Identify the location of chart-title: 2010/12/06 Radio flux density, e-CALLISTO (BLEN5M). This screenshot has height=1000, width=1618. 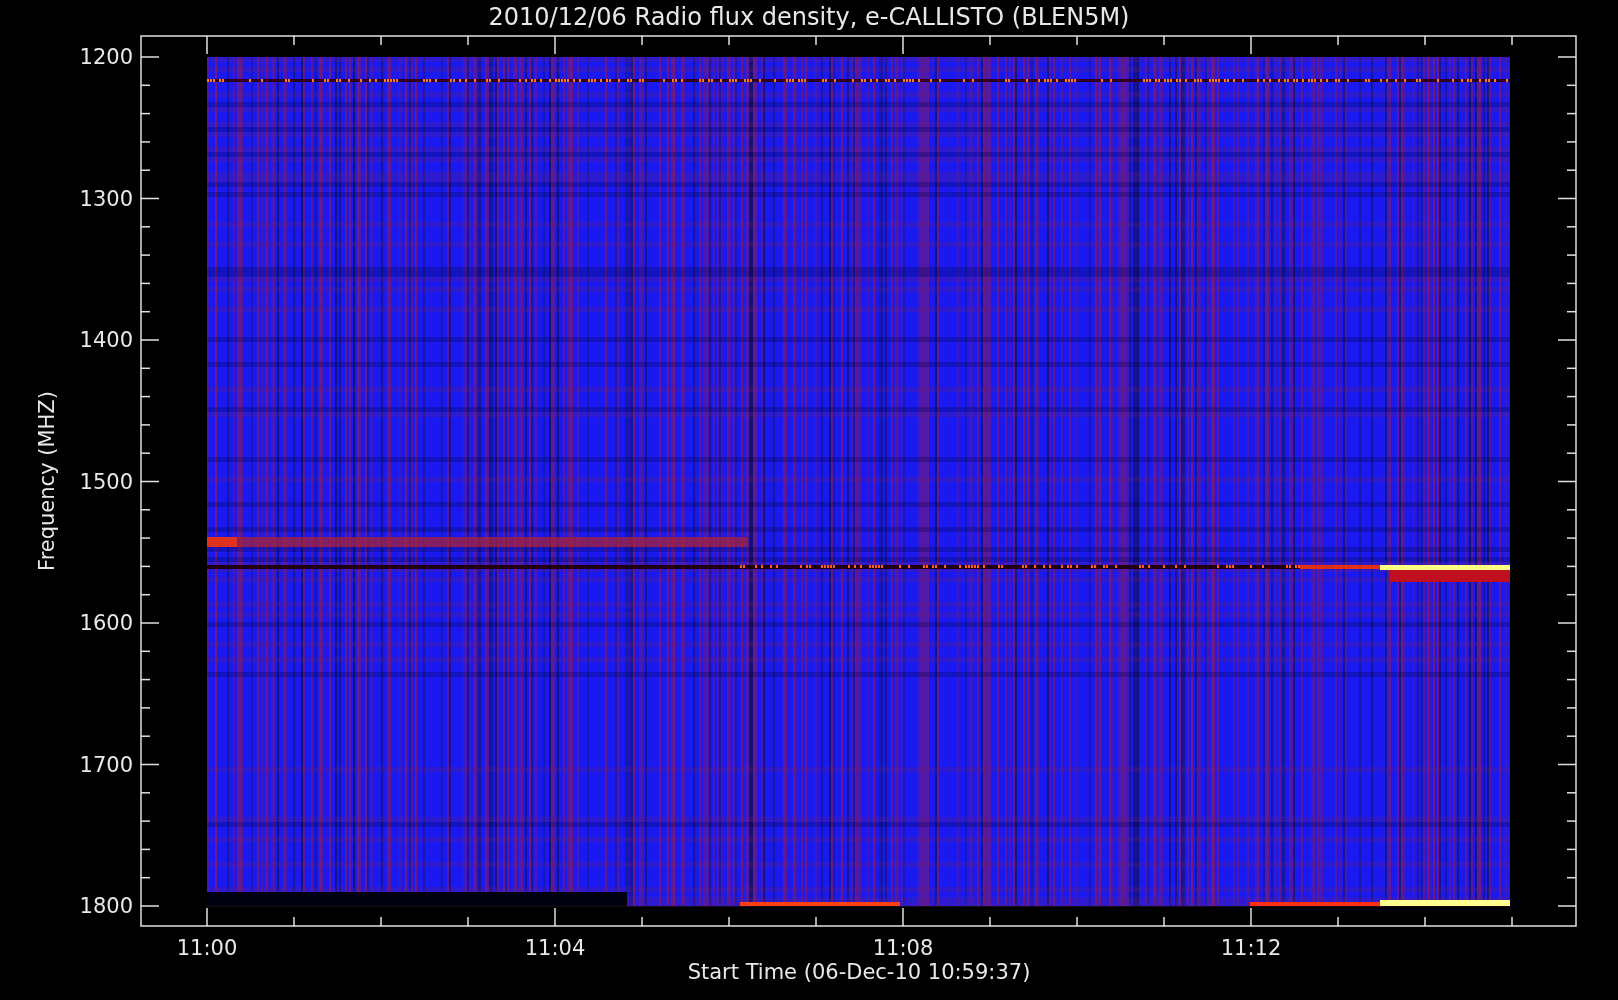
(809, 17).